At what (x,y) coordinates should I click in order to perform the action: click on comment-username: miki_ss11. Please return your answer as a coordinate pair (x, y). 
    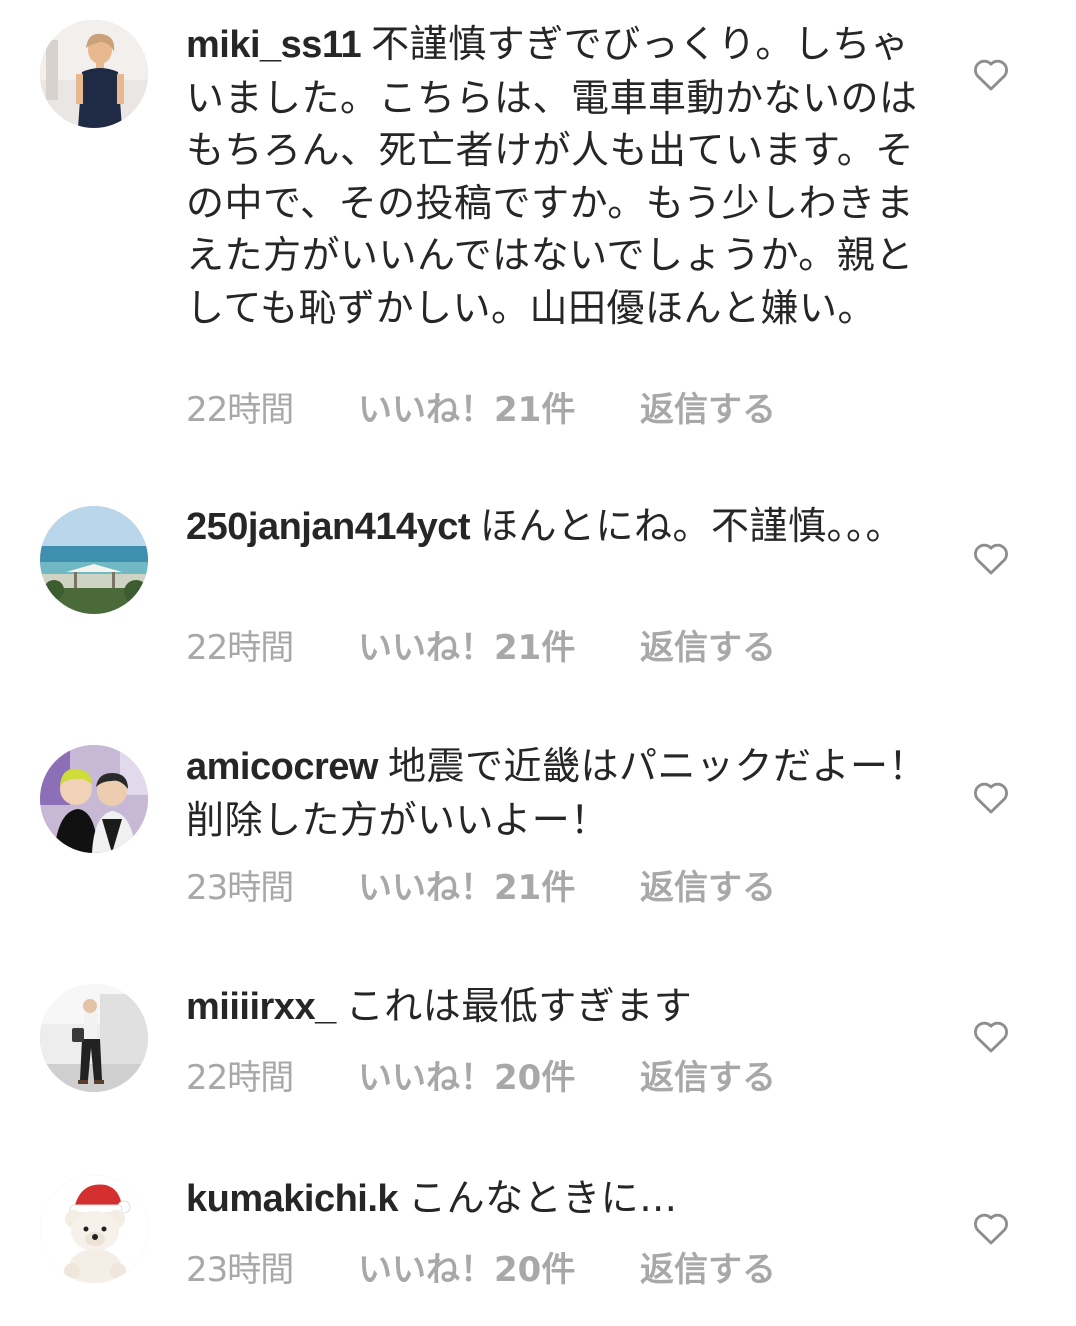
    Looking at the image, I should click on (274, 45).